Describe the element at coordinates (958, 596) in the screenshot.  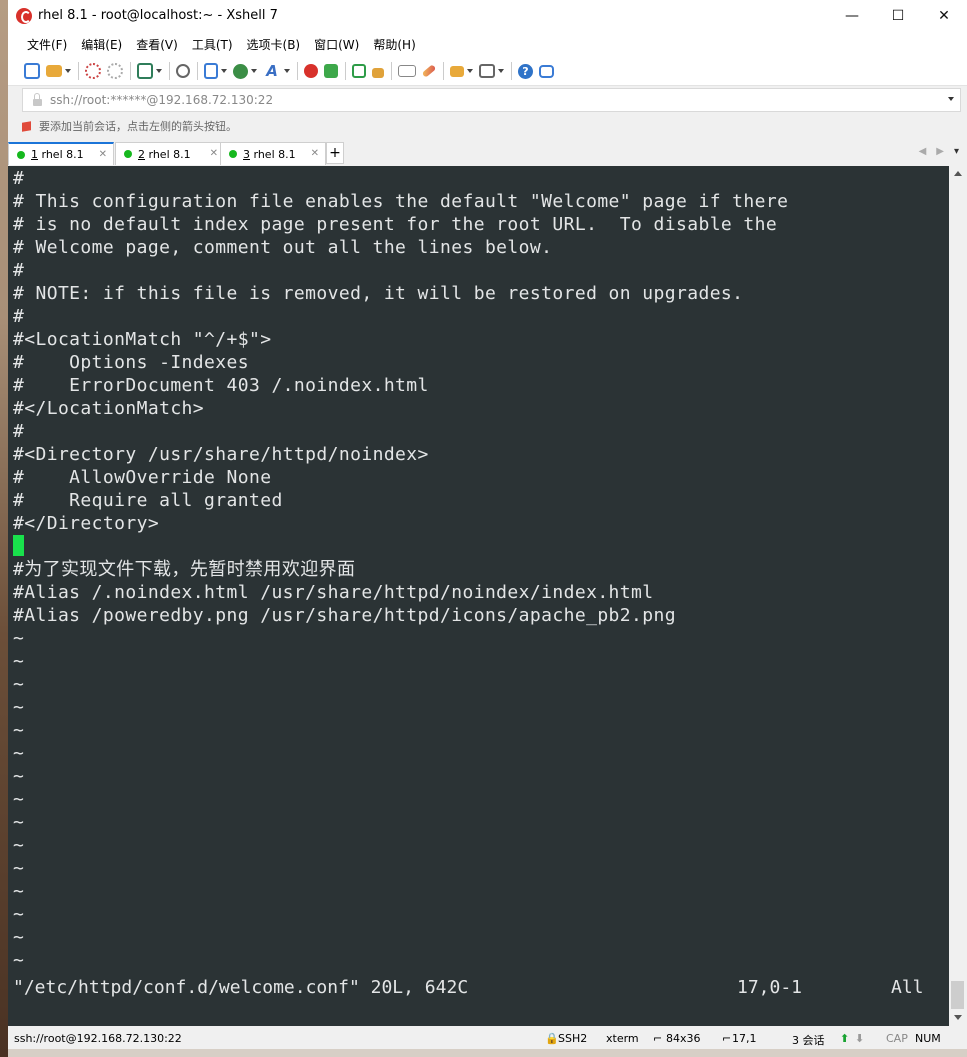
I see `terminal-scrollbar` at that location.